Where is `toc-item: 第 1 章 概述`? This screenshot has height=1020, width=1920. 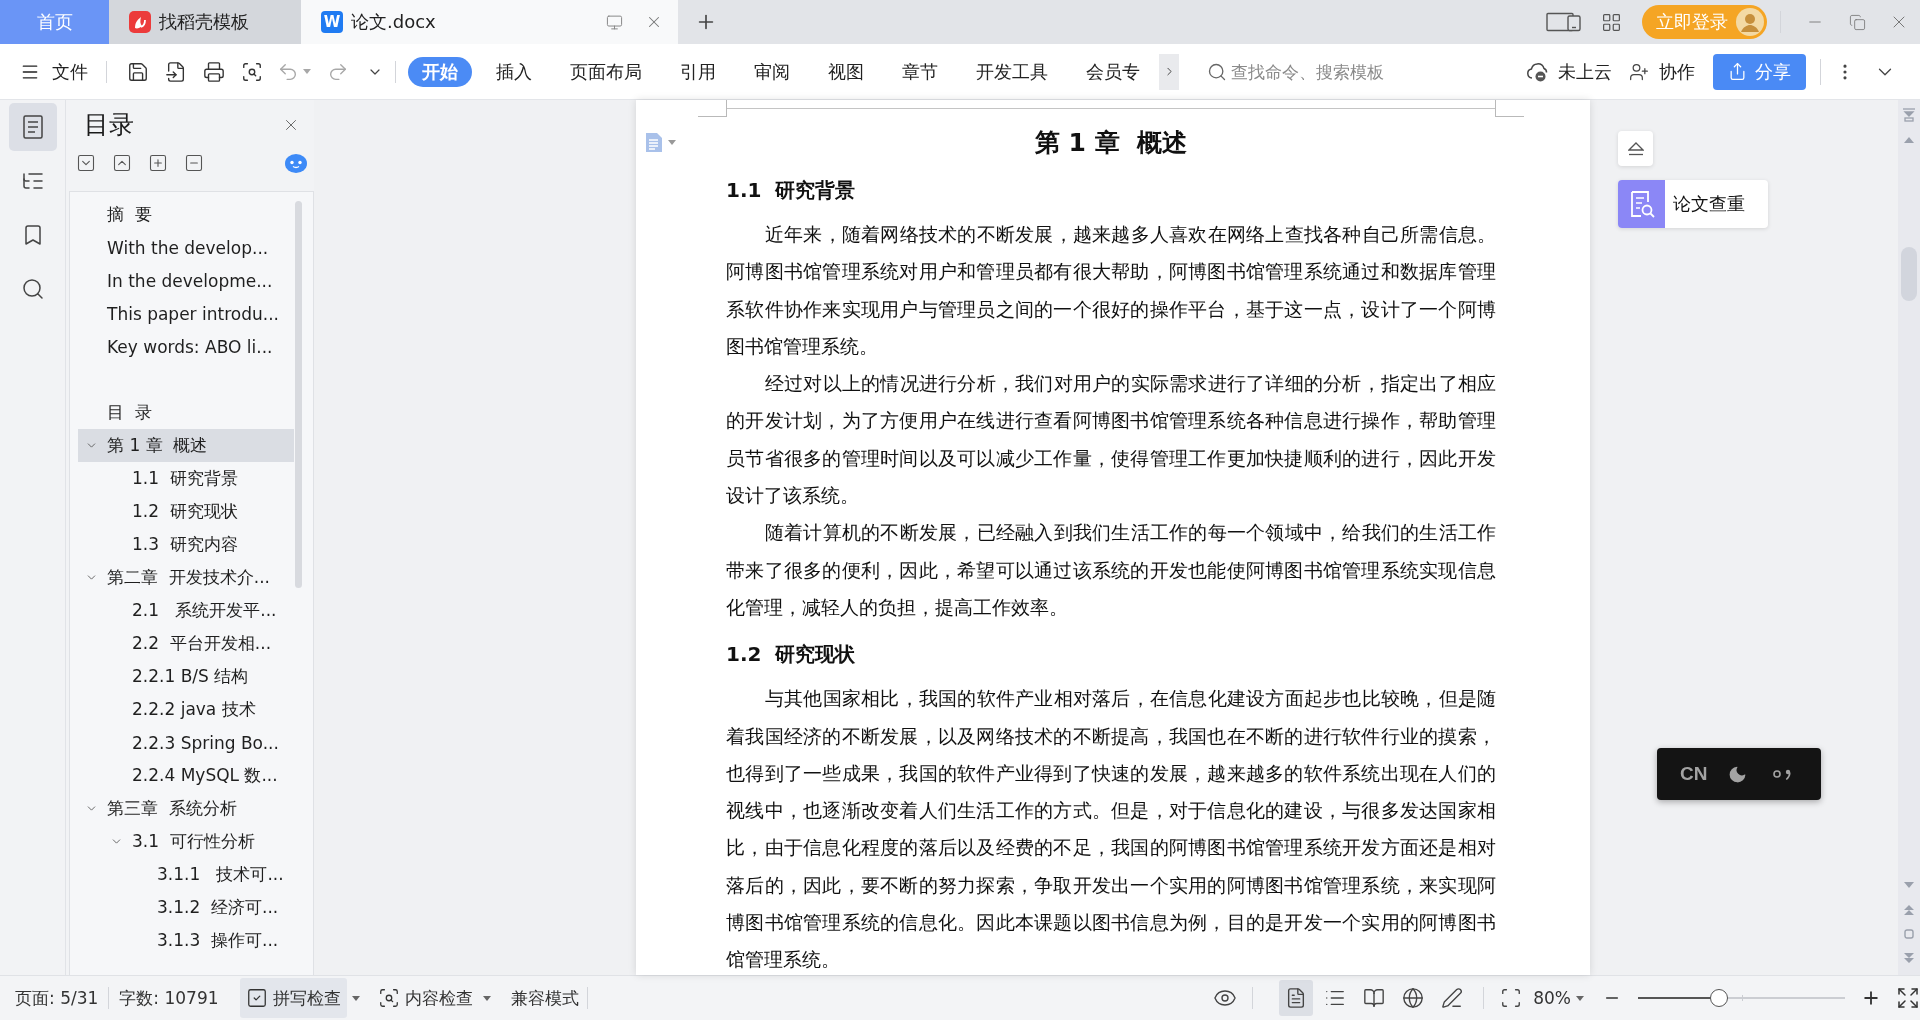
toc-item: 第 1 章 概述 is located at coordinates (186, 445).